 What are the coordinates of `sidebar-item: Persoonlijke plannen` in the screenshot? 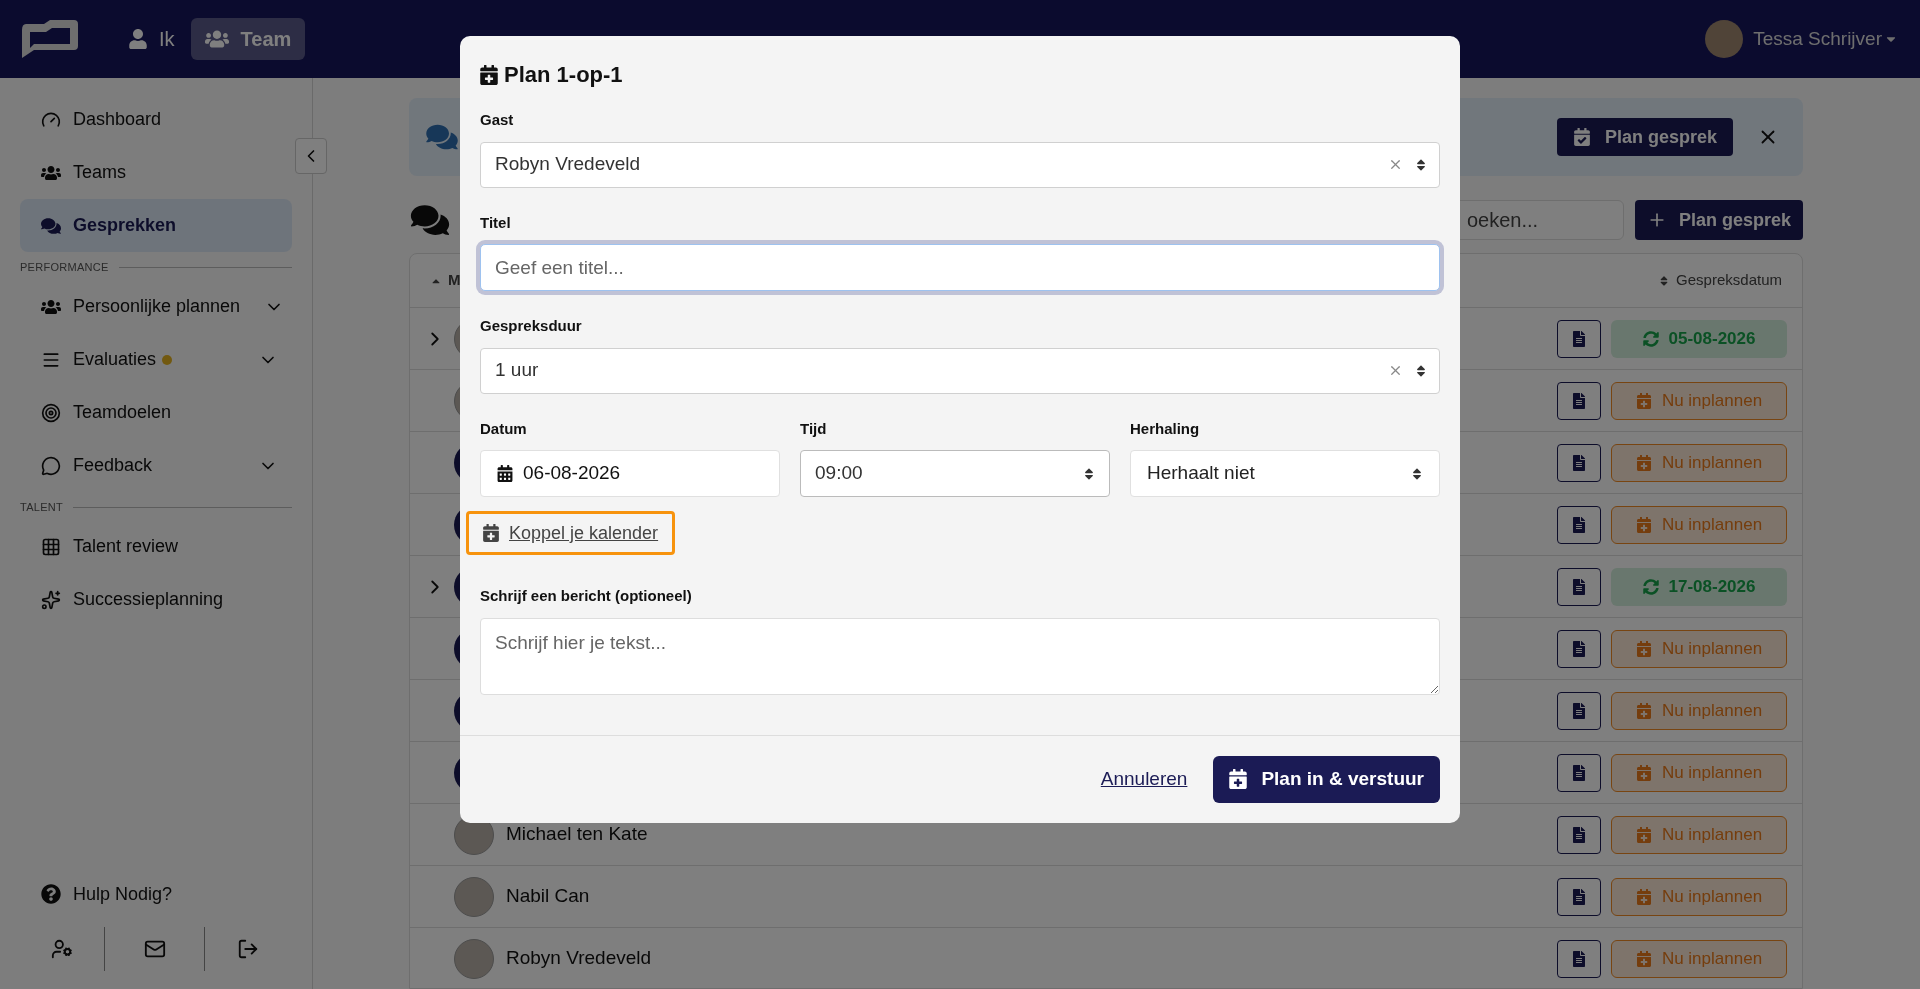 It's located at (156, 306).